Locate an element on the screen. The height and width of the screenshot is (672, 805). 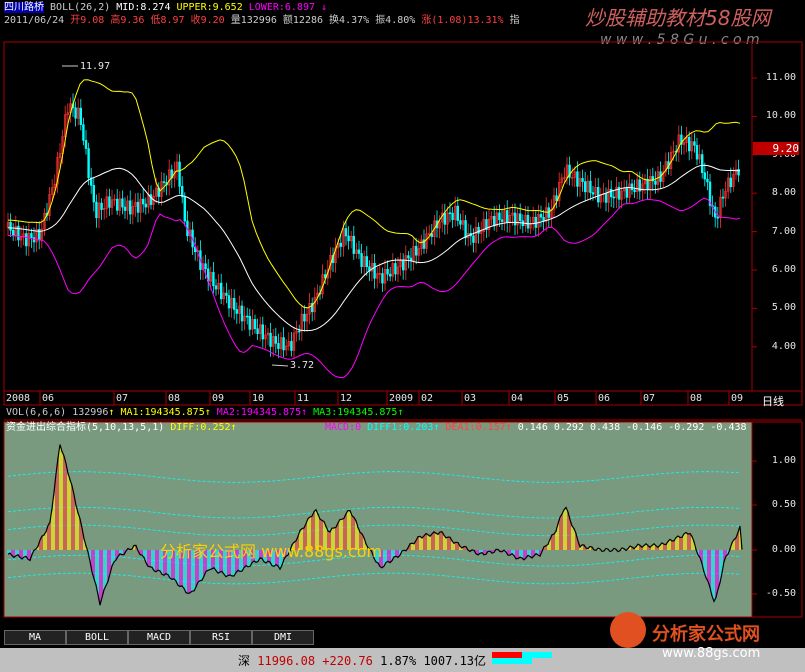
vol-ma2: MA2:194345.875 is located at coordinates (259, 412).